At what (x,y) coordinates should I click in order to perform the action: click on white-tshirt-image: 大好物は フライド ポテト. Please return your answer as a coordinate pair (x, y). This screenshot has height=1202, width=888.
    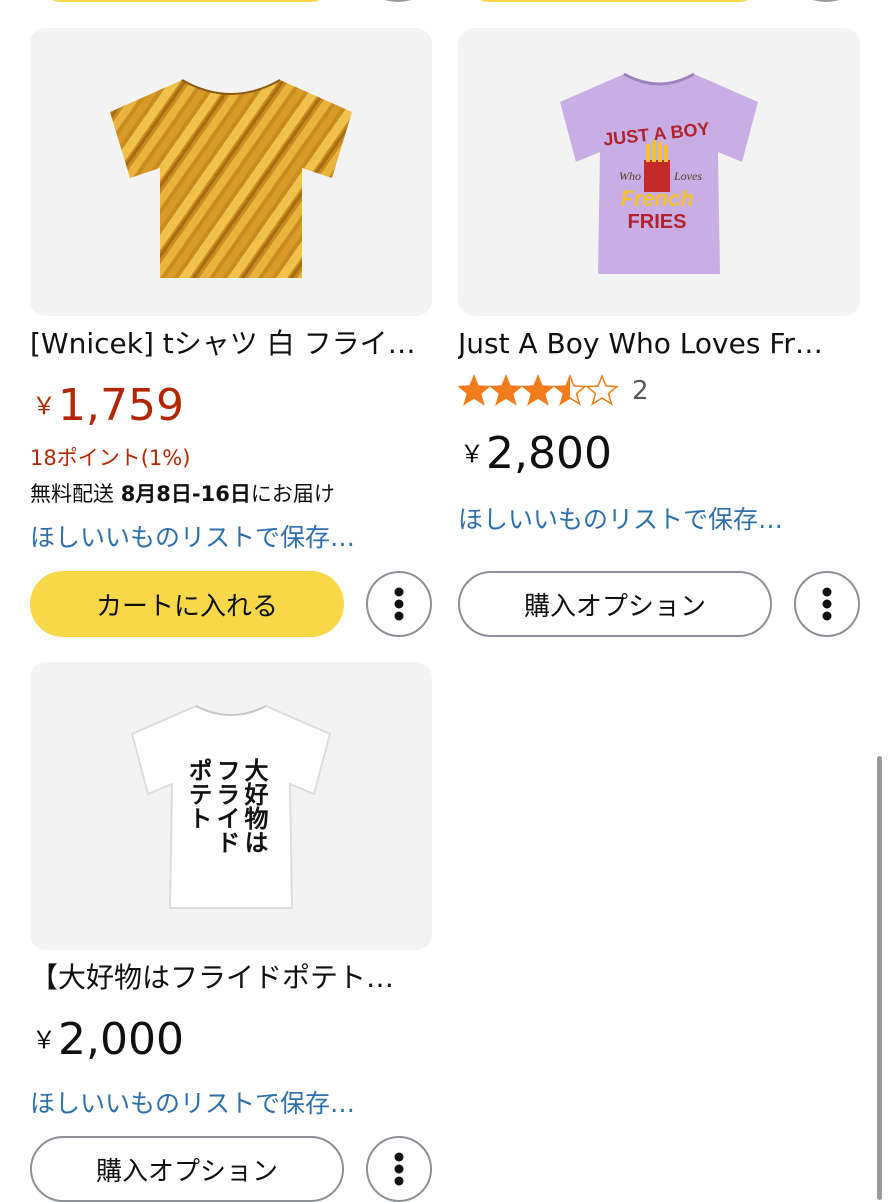
    Looking at the image, I should click on (231, 806).